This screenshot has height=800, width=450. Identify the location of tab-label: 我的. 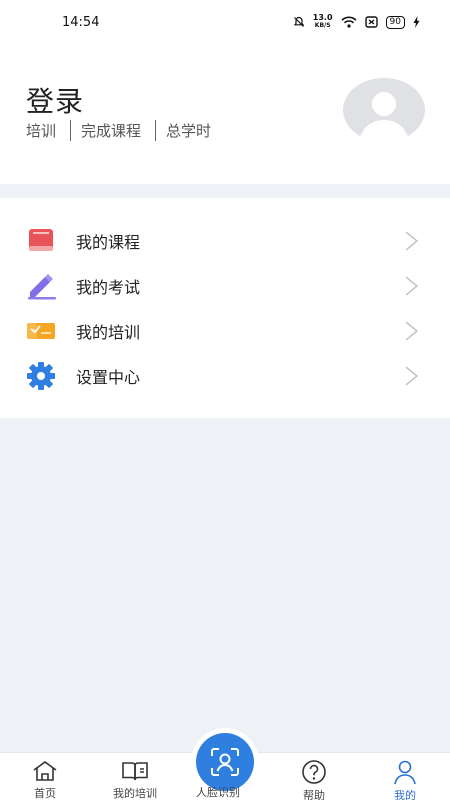
(405, 794).